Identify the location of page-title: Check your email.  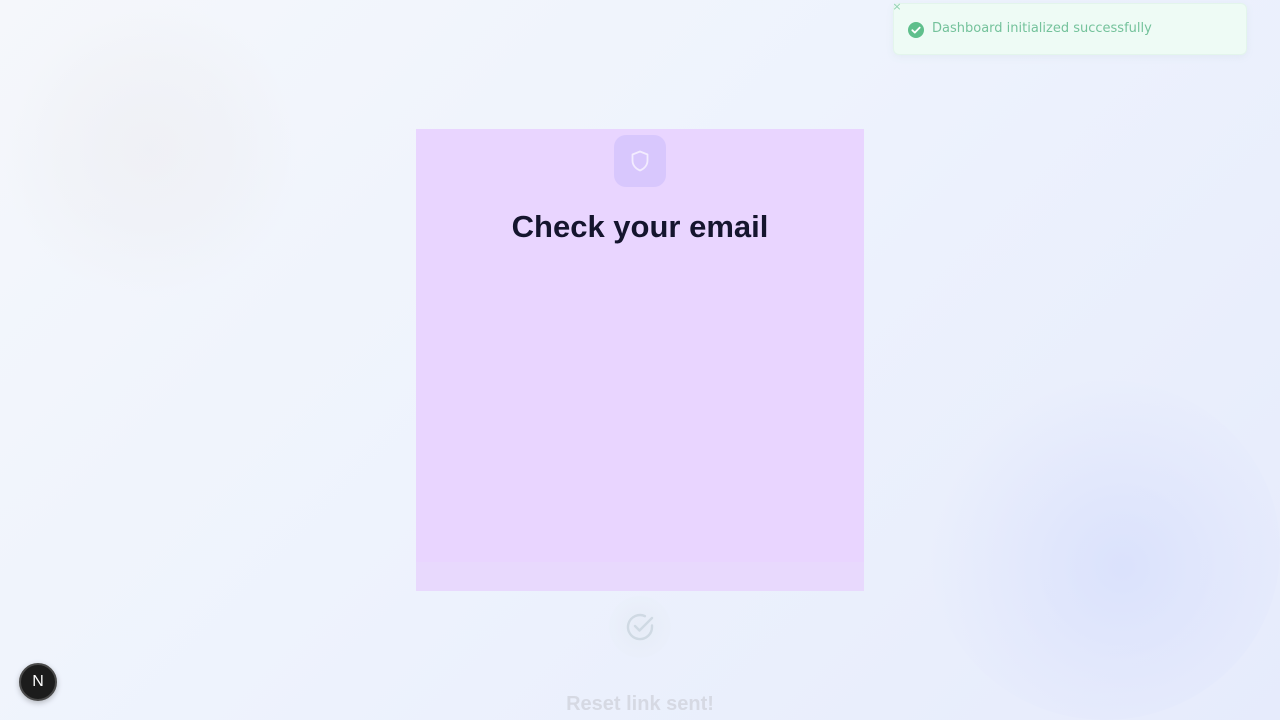
(640, 226).